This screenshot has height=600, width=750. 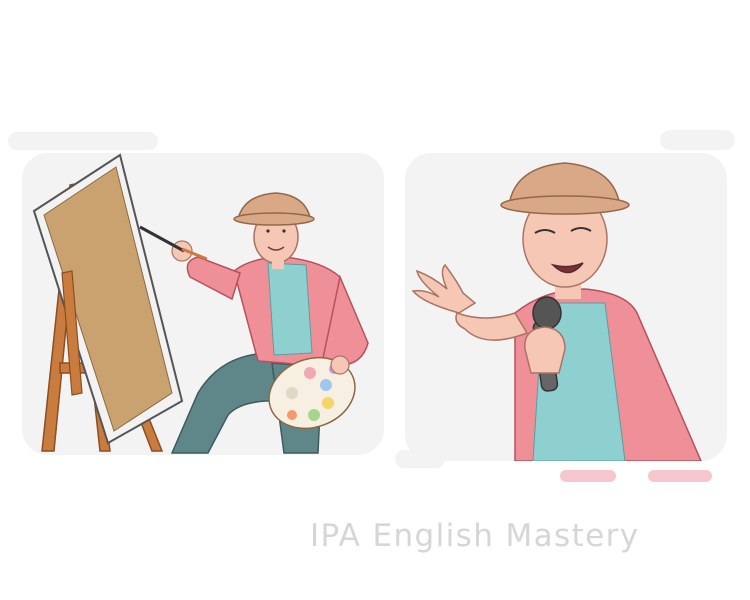 I want to click on watermark: IPA English Mastery, so click(x=475, y=536).